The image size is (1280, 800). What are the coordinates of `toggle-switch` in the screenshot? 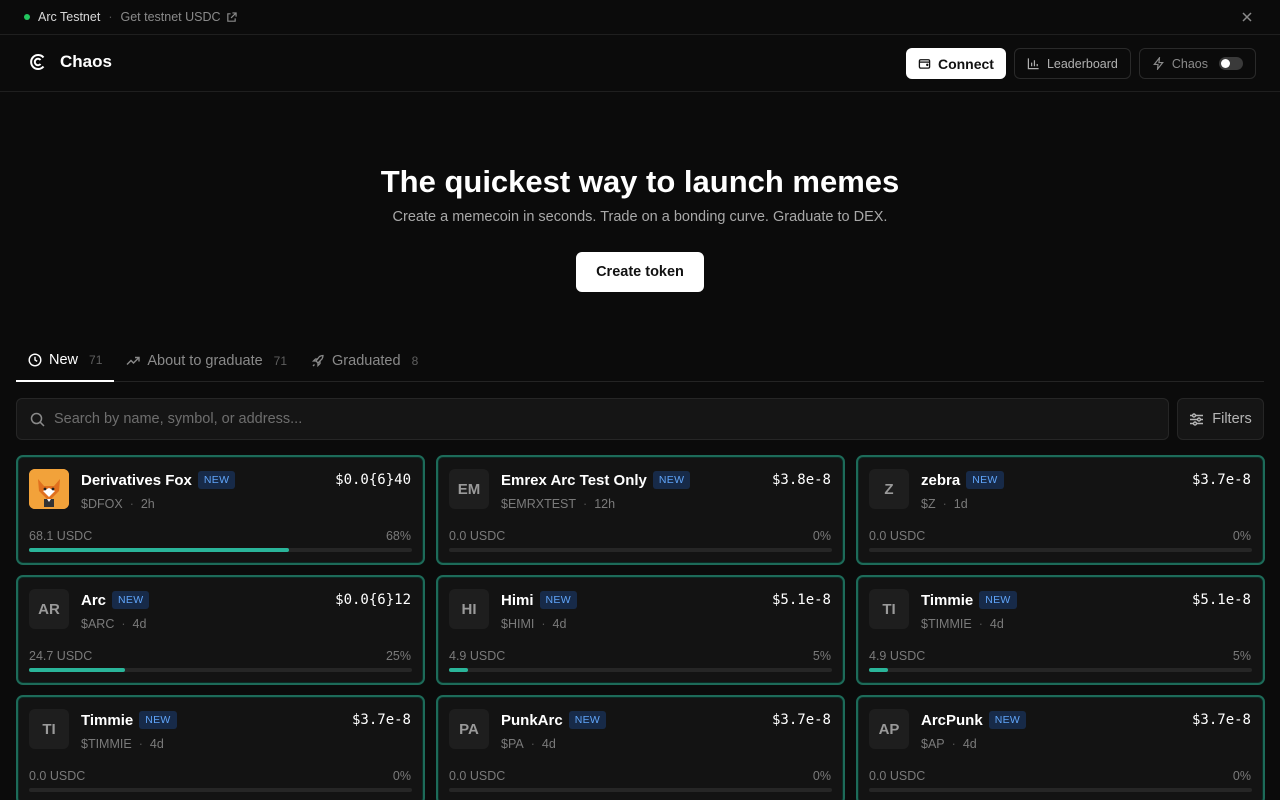 It's located at (1231, 63).